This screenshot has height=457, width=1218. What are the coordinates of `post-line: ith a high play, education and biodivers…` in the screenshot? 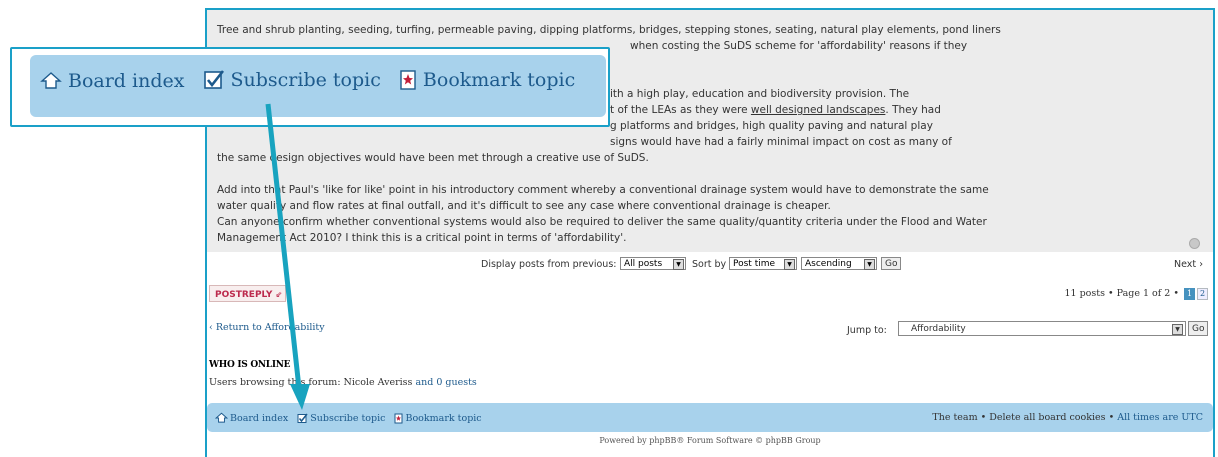 It's located at (760, 94).